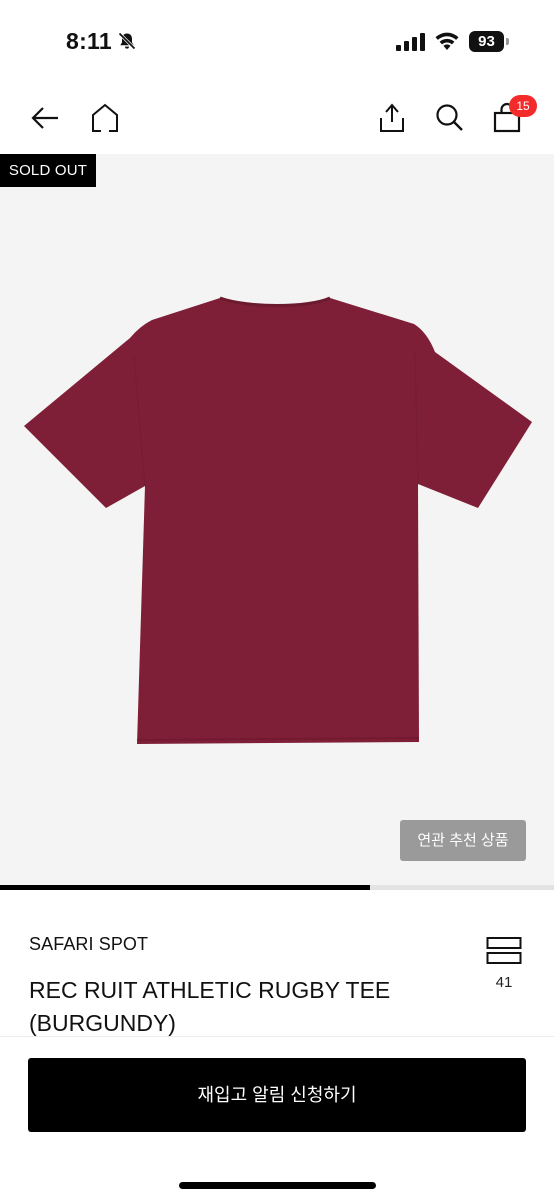 This screenshot has height=1200, width=554. Describe the element at coordinates (447, 41) in the screenshot. I see `wifi-icon` at that location.